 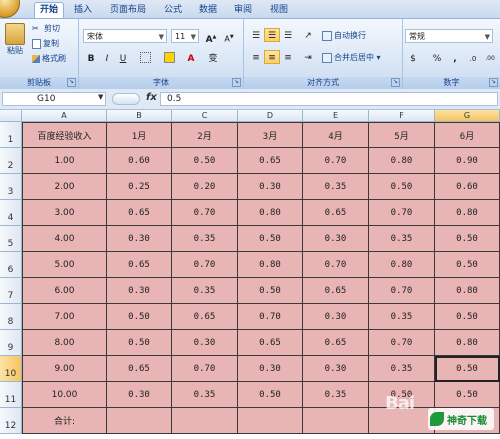 I want to click on row-header-1: 1, so click(x=11, y=135).